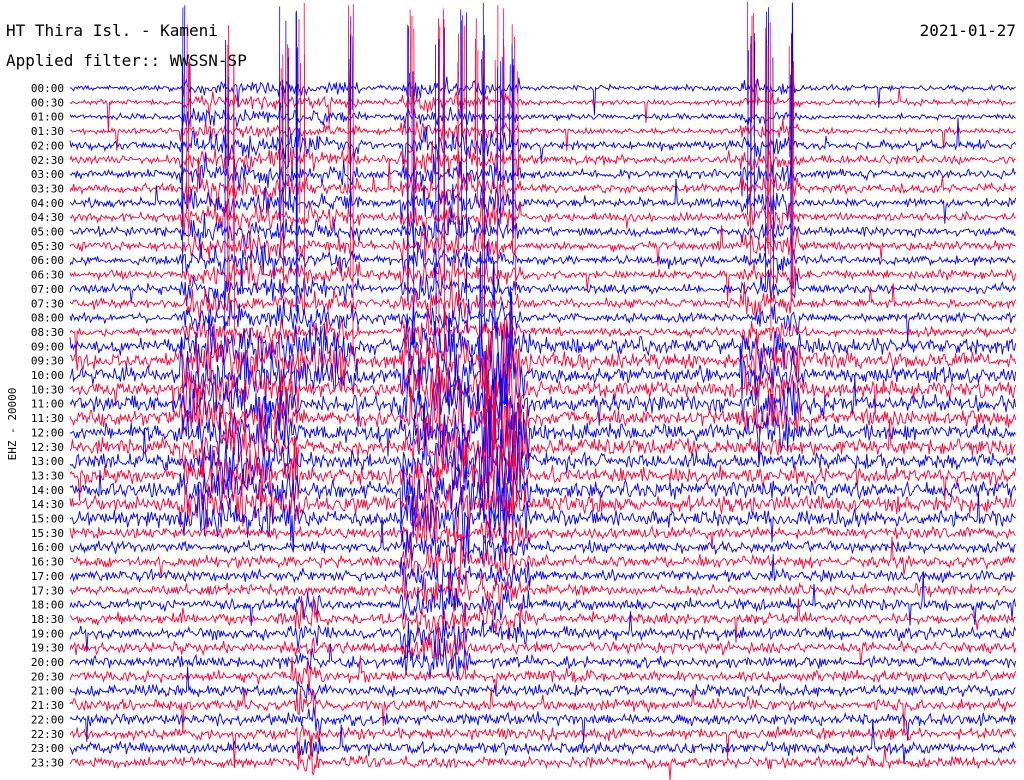 This screenshot has width=1024, height=780. Describe the element at coordinates (968, 30) in the screenshot. I see `date-label: 2021-01-27` at that location.